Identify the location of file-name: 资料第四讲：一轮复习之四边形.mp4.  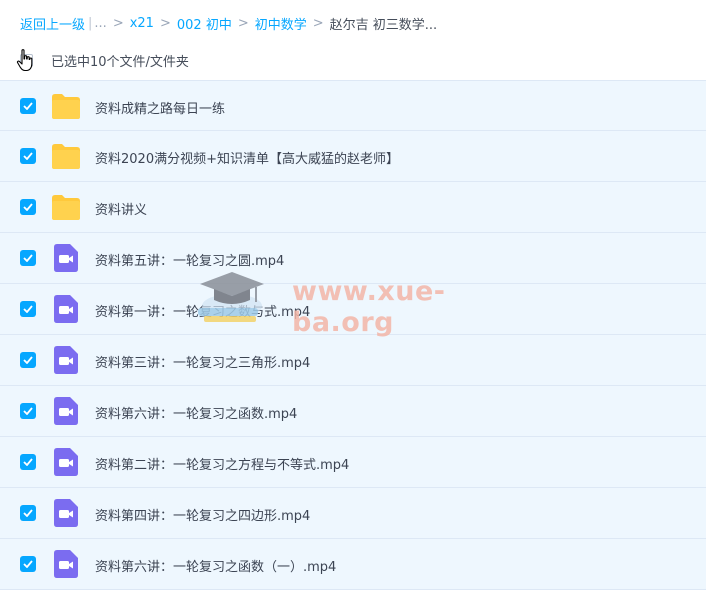
(202, 514).